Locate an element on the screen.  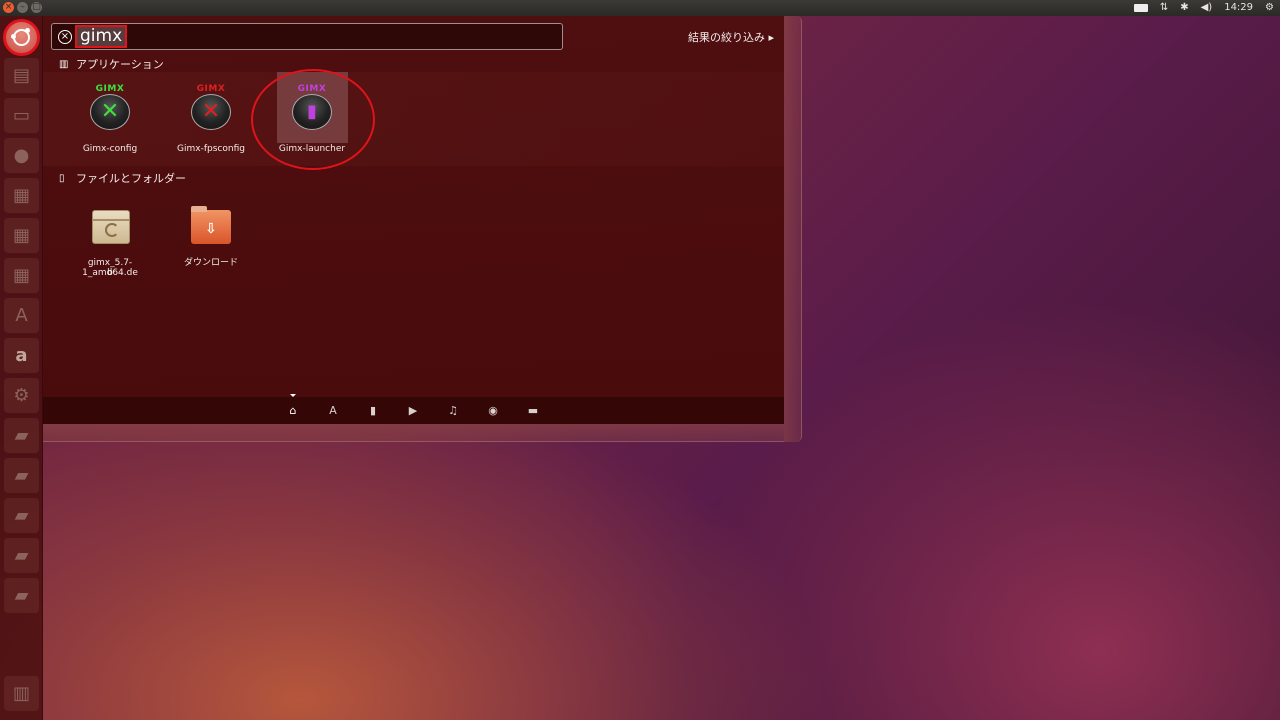
ubuntu-logo-icon is located at coordinates (20, 37).